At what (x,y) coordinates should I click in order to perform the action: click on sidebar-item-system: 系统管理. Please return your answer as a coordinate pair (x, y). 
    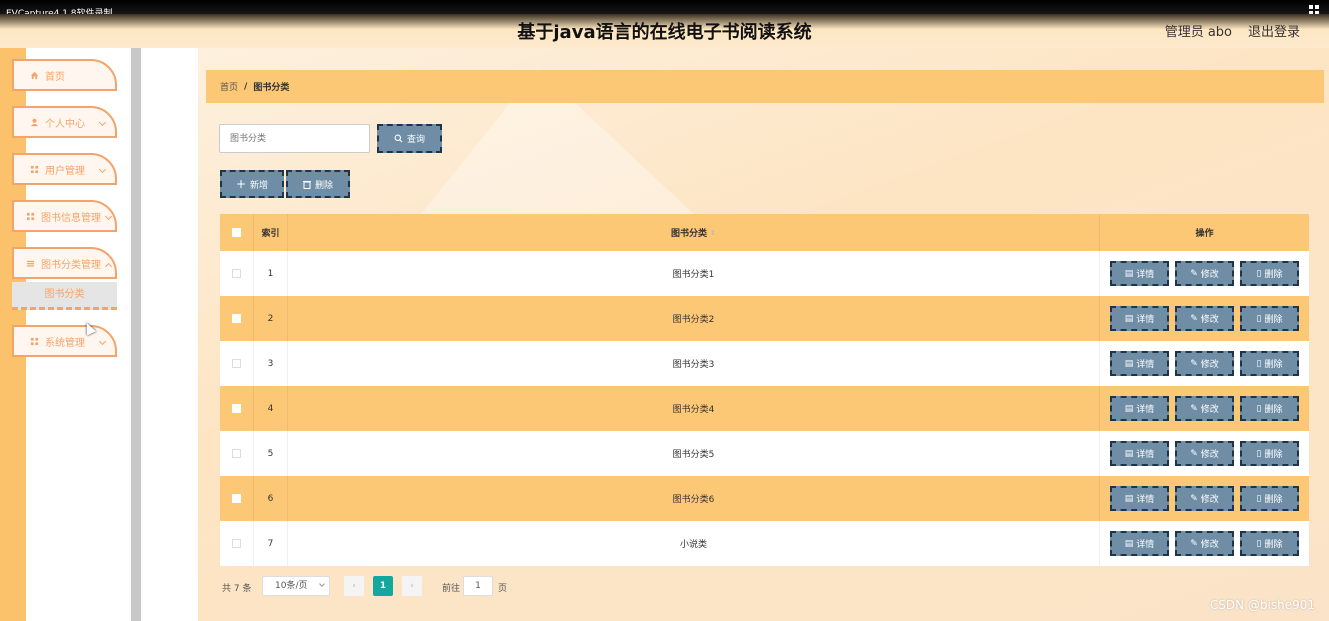
    Looking at the image, I should click on (64, 341).